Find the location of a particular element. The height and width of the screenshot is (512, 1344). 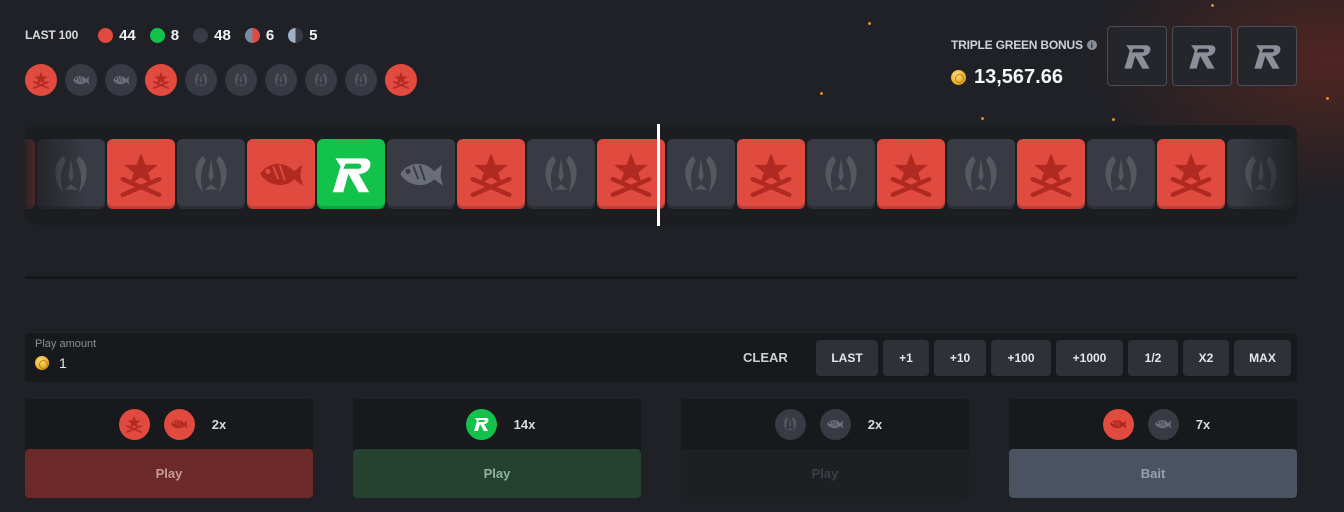

dark-dot-icon is located at coordinates (201, 35).